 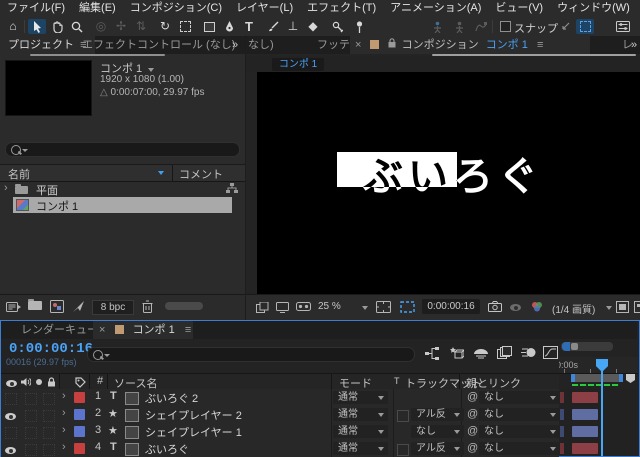 I want to click on color-depth-button: 8 bpc, so click(x=113, y=307).